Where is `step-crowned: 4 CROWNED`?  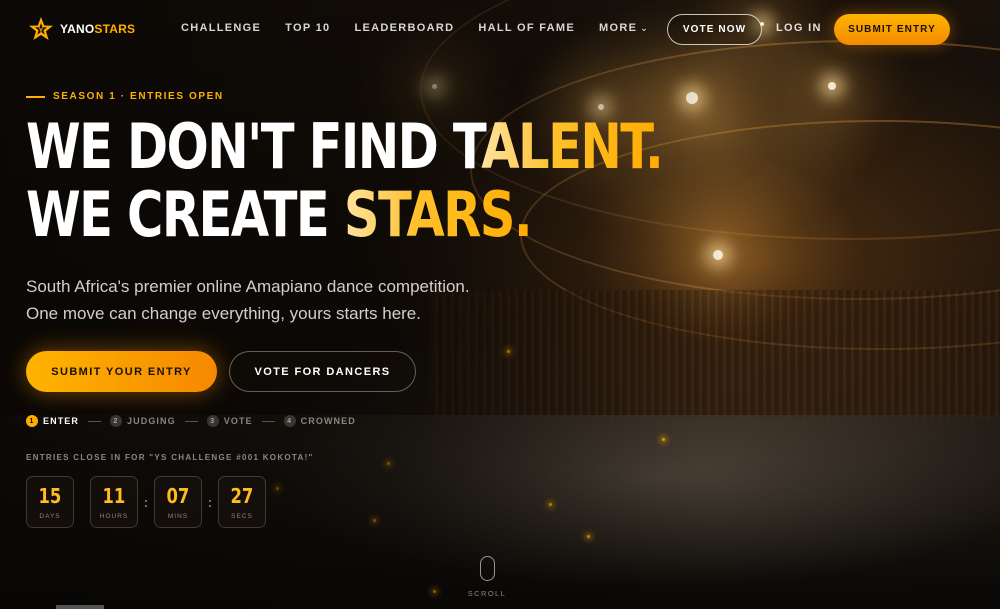 step-crowned: 4 CROWNED is located at coordinates (319, 421).